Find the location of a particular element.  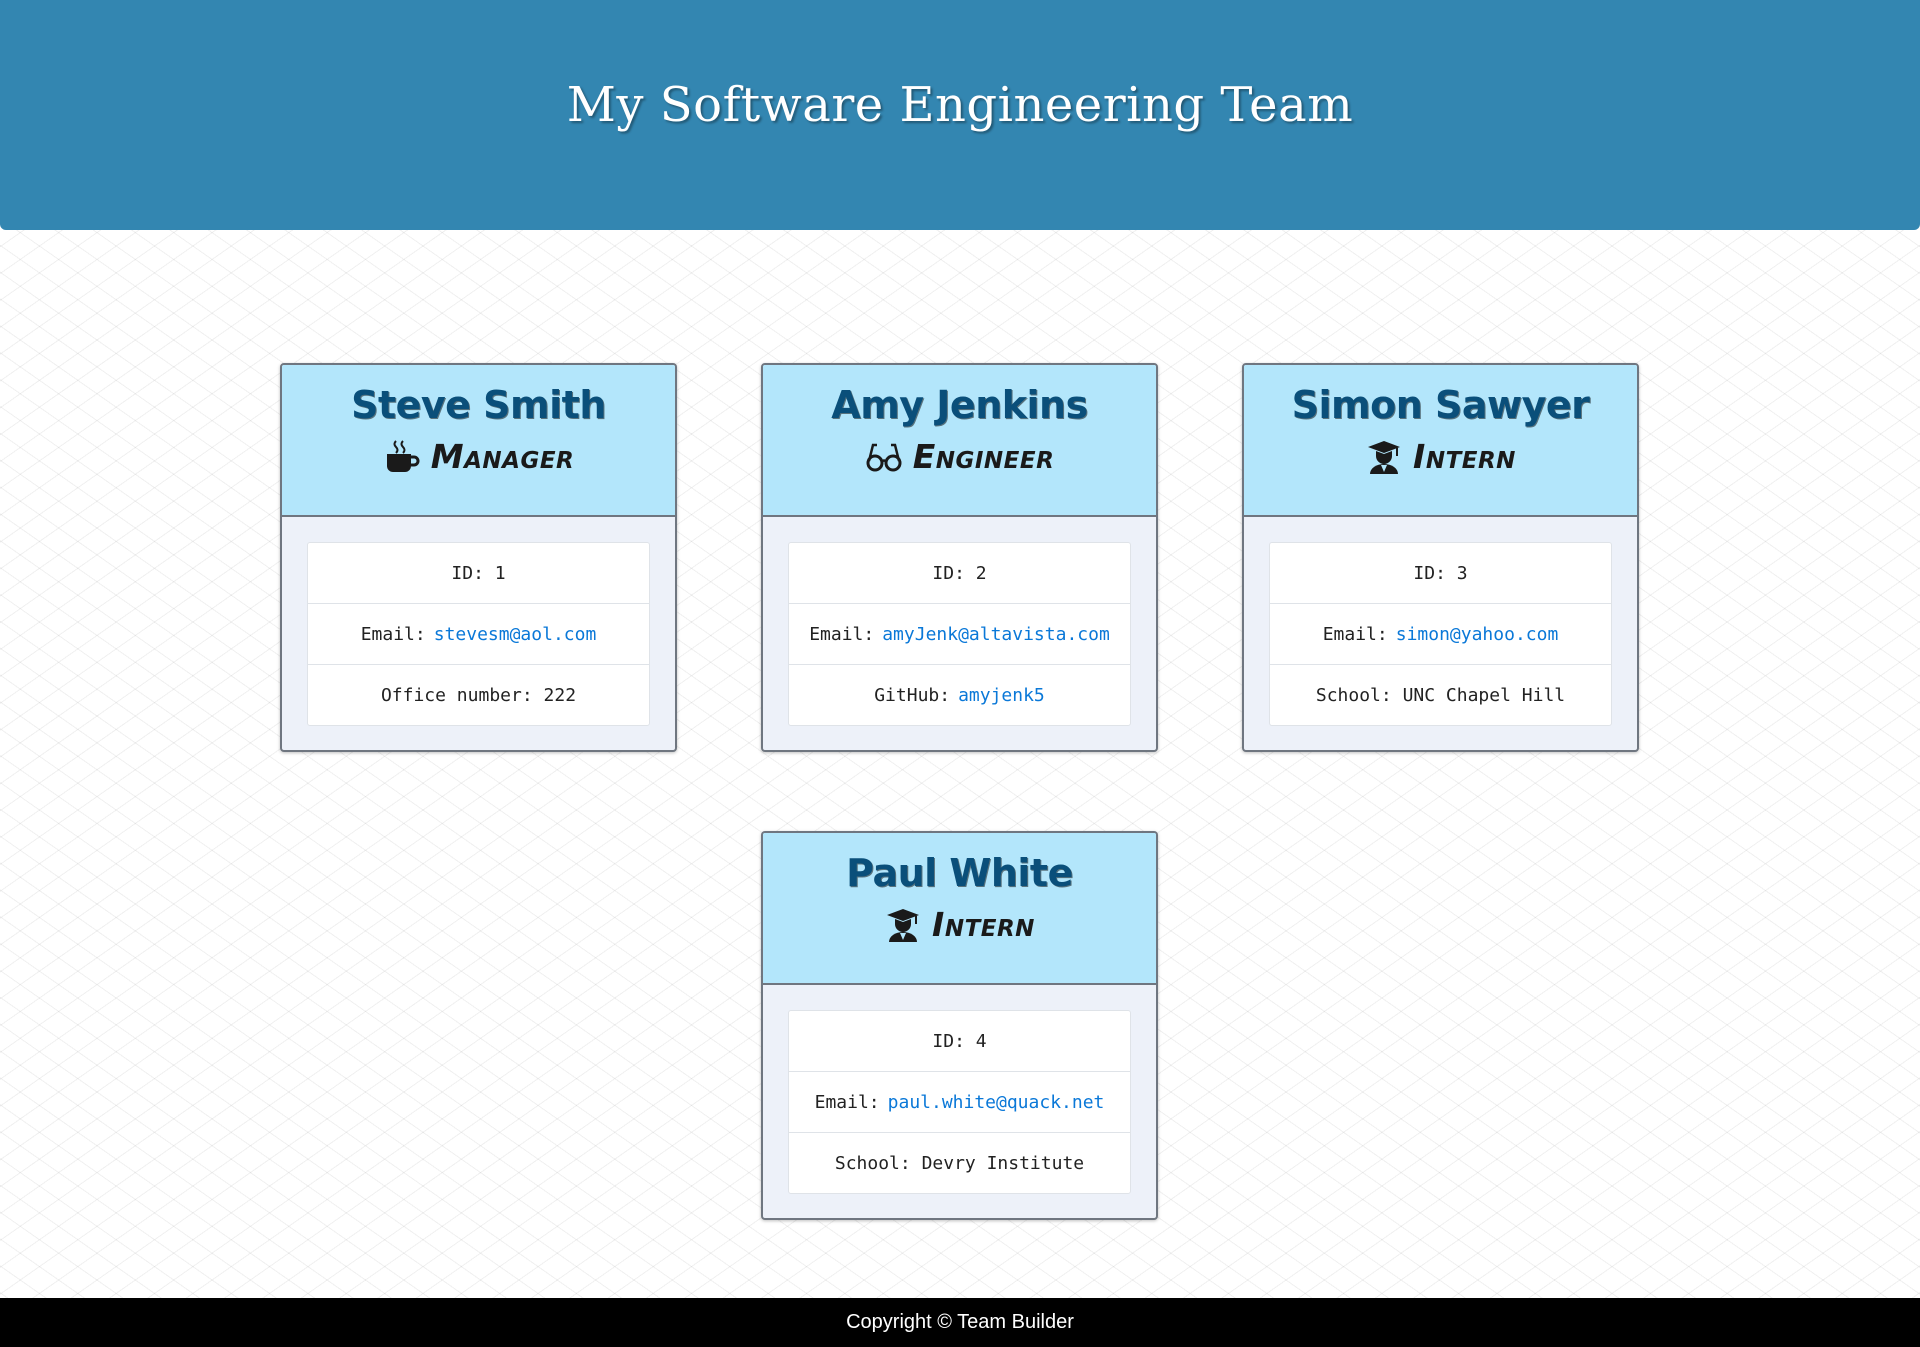

list-item-school: School: Devry Institute is located at coordinates (959, 1163).